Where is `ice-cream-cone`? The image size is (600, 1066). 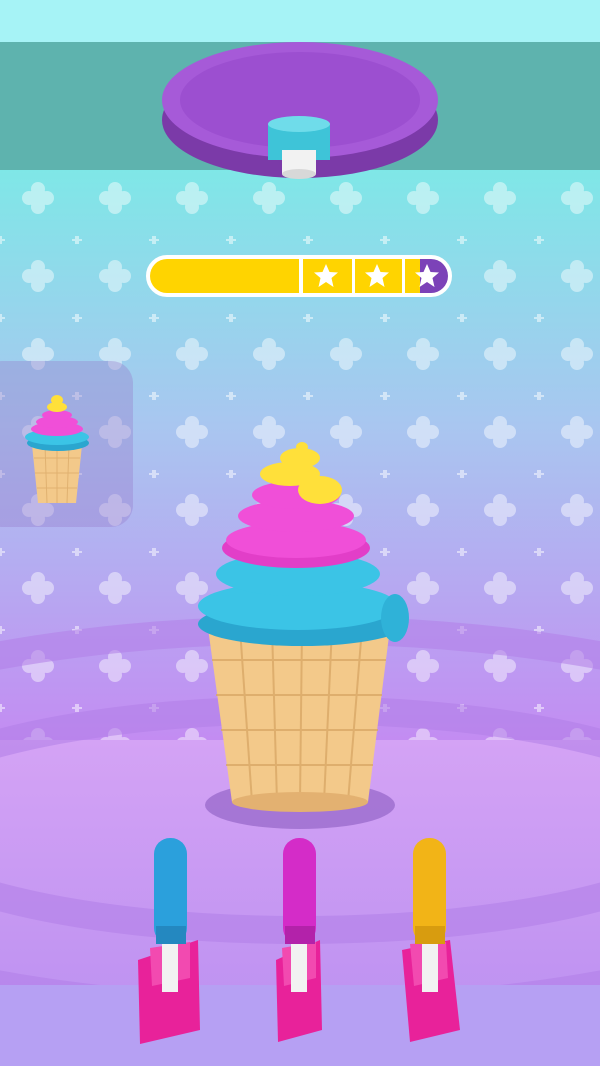
ice-cream-cone is located at coordinates (303, 635).